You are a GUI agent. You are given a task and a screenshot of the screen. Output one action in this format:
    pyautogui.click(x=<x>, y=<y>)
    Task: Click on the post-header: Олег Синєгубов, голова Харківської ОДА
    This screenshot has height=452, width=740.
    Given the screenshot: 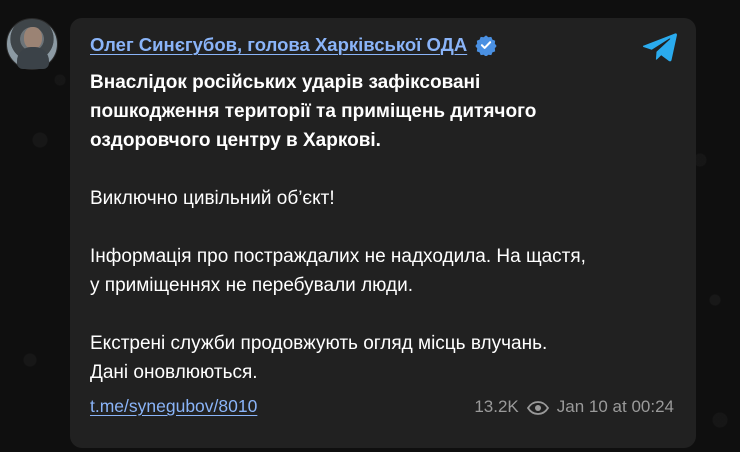 What is the action you would take?
    pyautogui.click(x=293, y=45)
    